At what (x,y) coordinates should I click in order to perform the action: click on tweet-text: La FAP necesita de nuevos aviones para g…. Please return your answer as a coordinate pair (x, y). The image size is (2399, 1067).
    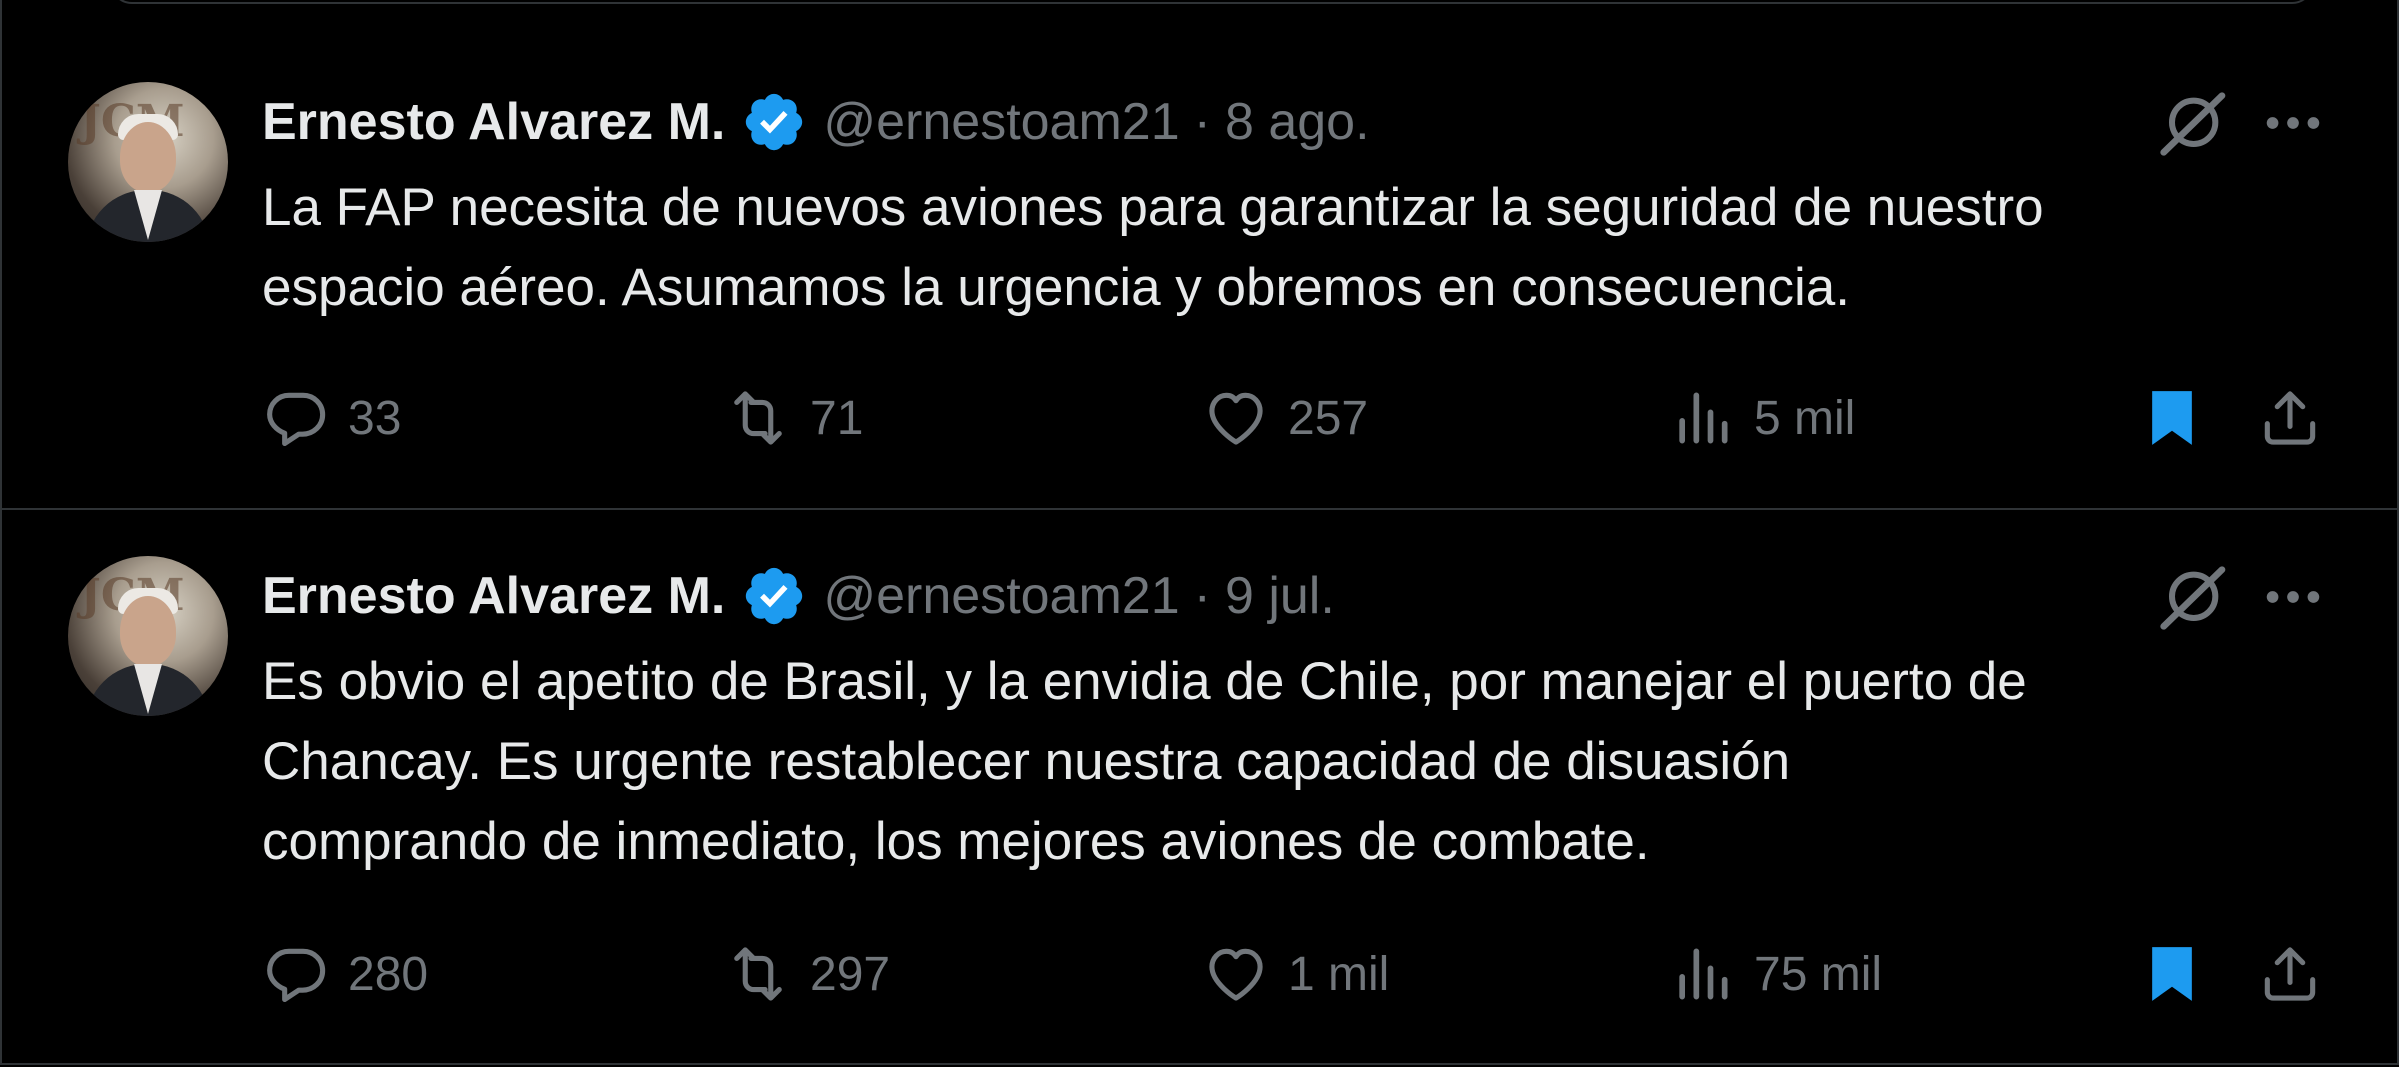
    Looking at the image, I should click on (1153, 247).